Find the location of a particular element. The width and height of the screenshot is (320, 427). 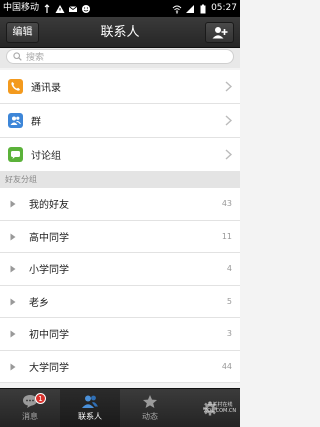

signal-icon is located at coordinates (190, 8).